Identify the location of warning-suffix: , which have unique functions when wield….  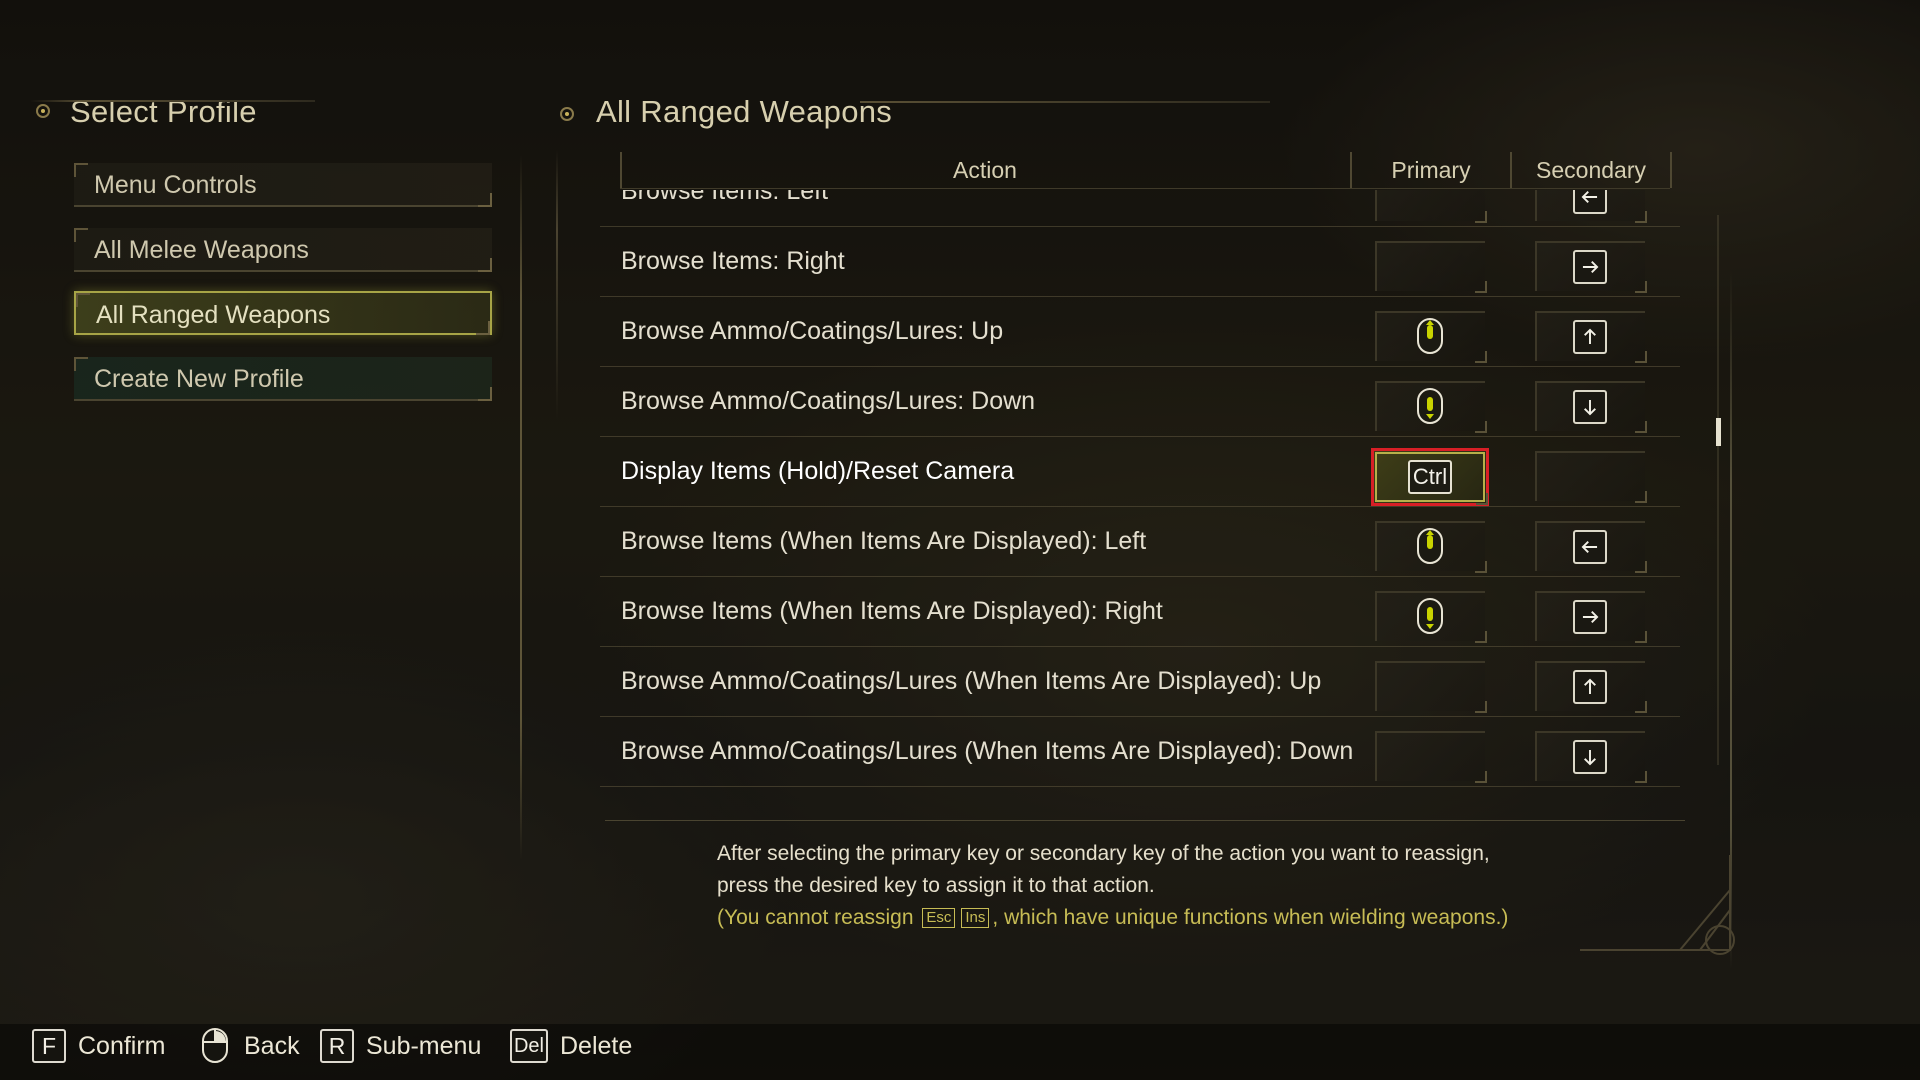
(1250, 917).